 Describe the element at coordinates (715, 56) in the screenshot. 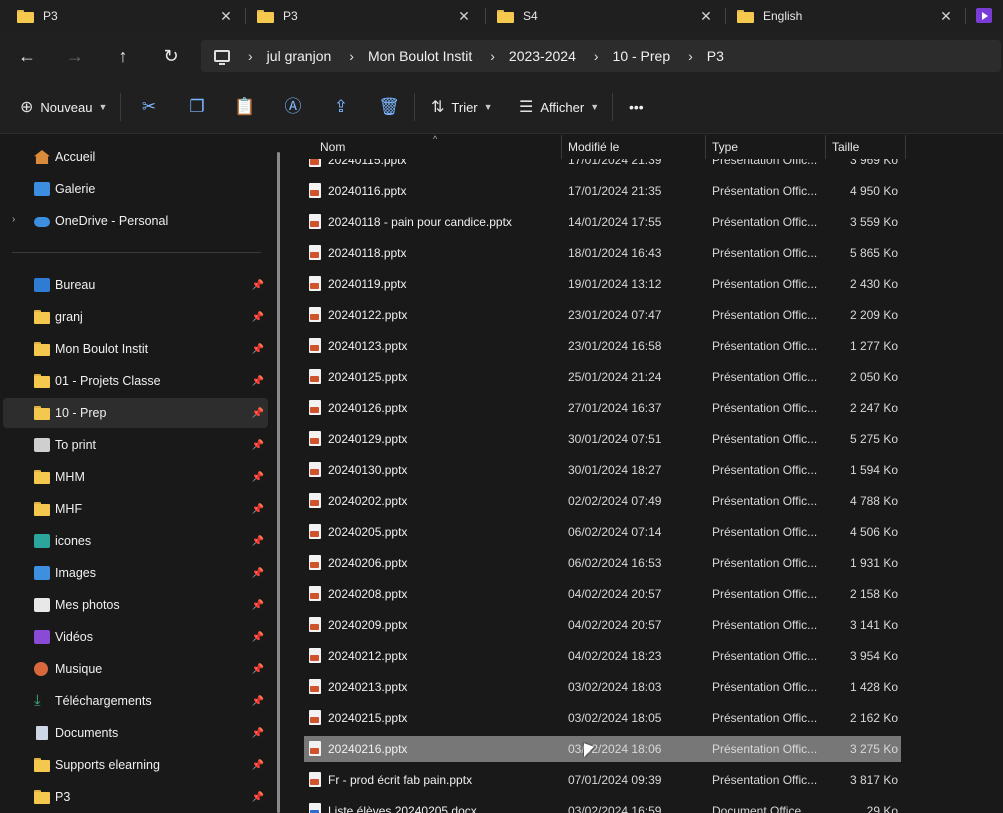

I see `breadcrumb-item: P3` at that location.